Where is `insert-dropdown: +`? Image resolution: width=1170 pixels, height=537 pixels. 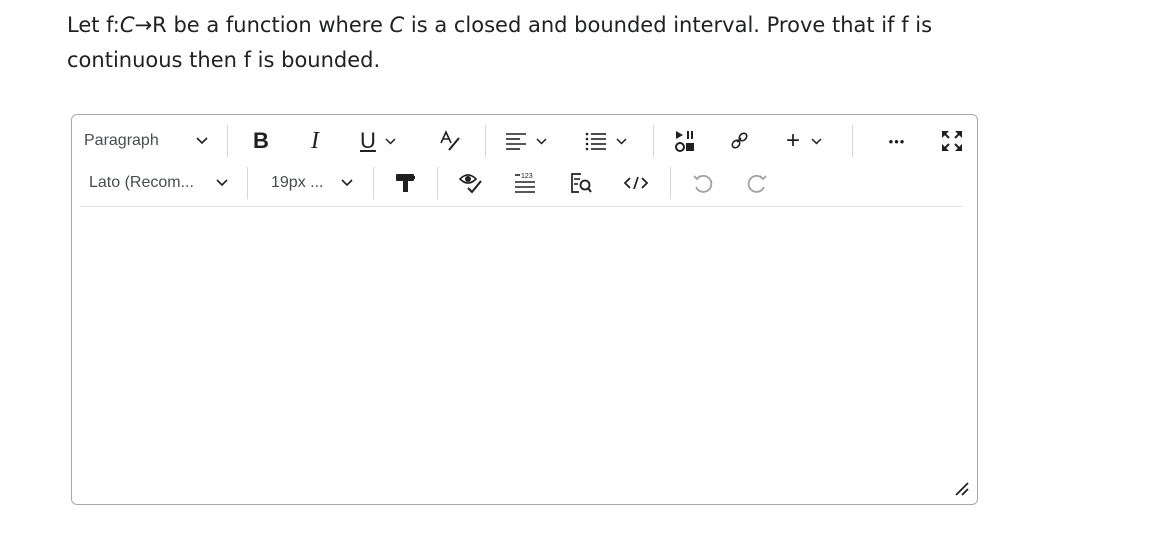 insert-dropdown: + is located at coordinates (811, 141).